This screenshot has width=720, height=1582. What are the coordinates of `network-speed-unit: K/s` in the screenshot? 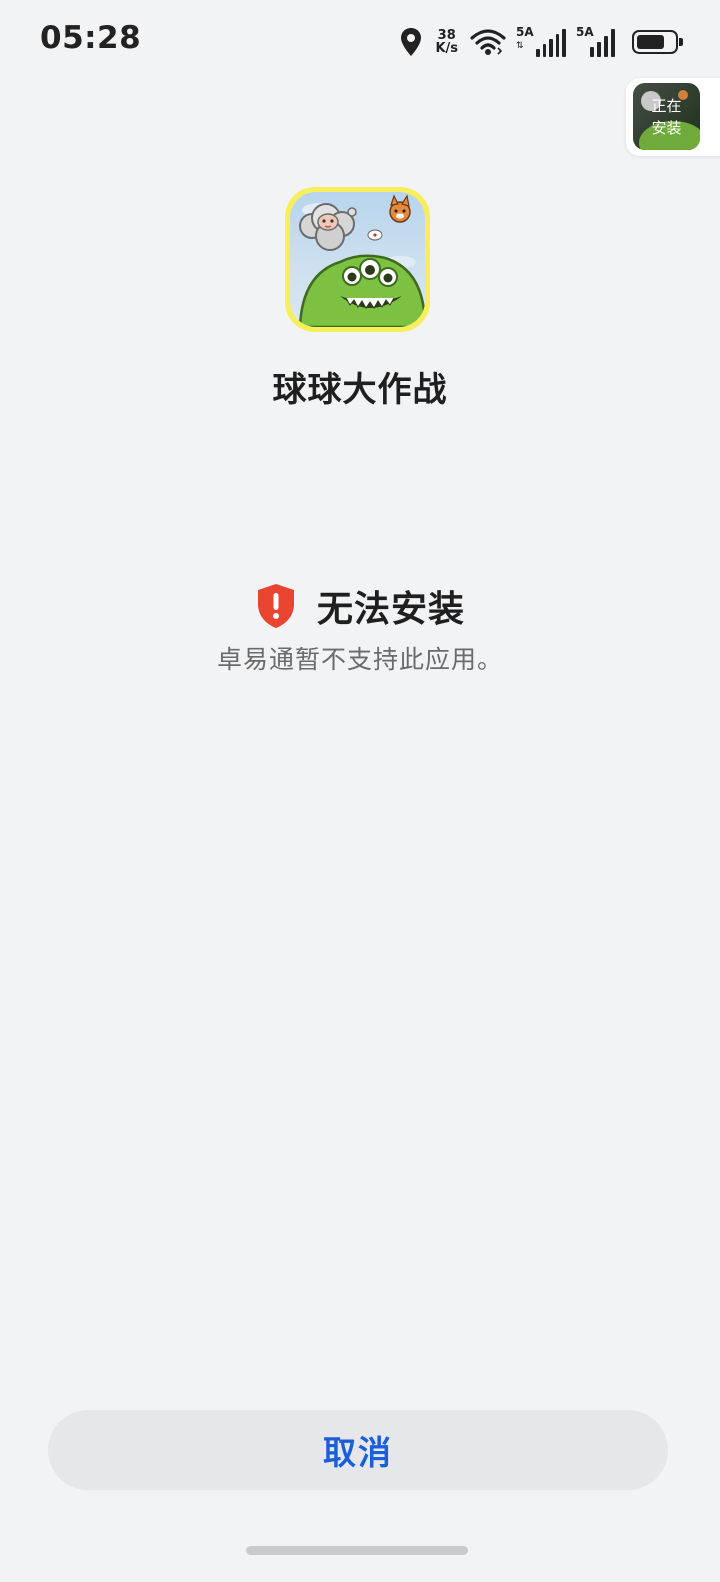 It's located at (446, 48).